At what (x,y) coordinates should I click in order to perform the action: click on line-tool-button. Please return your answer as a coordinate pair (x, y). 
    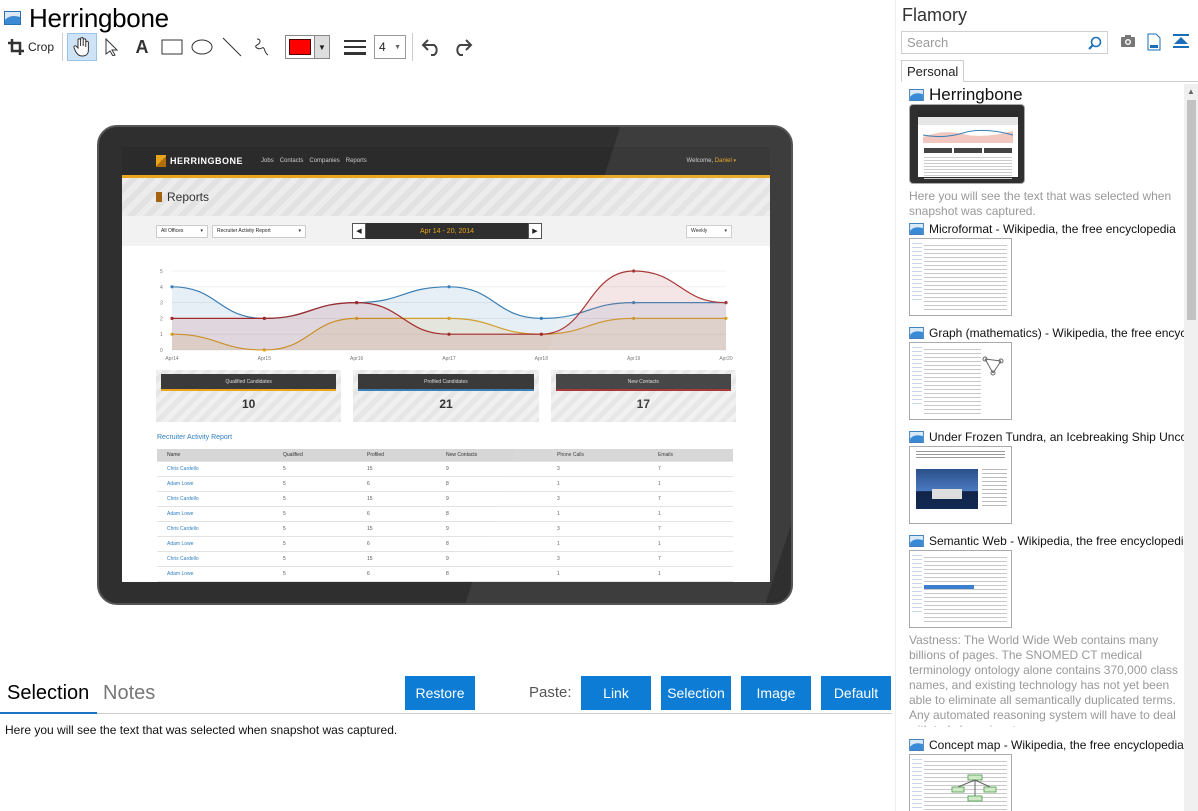
    Looking at the image, I should click on (232, 47).